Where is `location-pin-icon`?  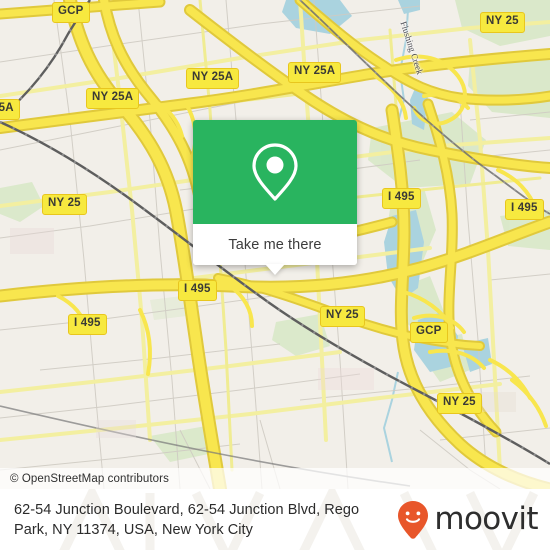
location-pin-icon is located at coordinates (275, 172).